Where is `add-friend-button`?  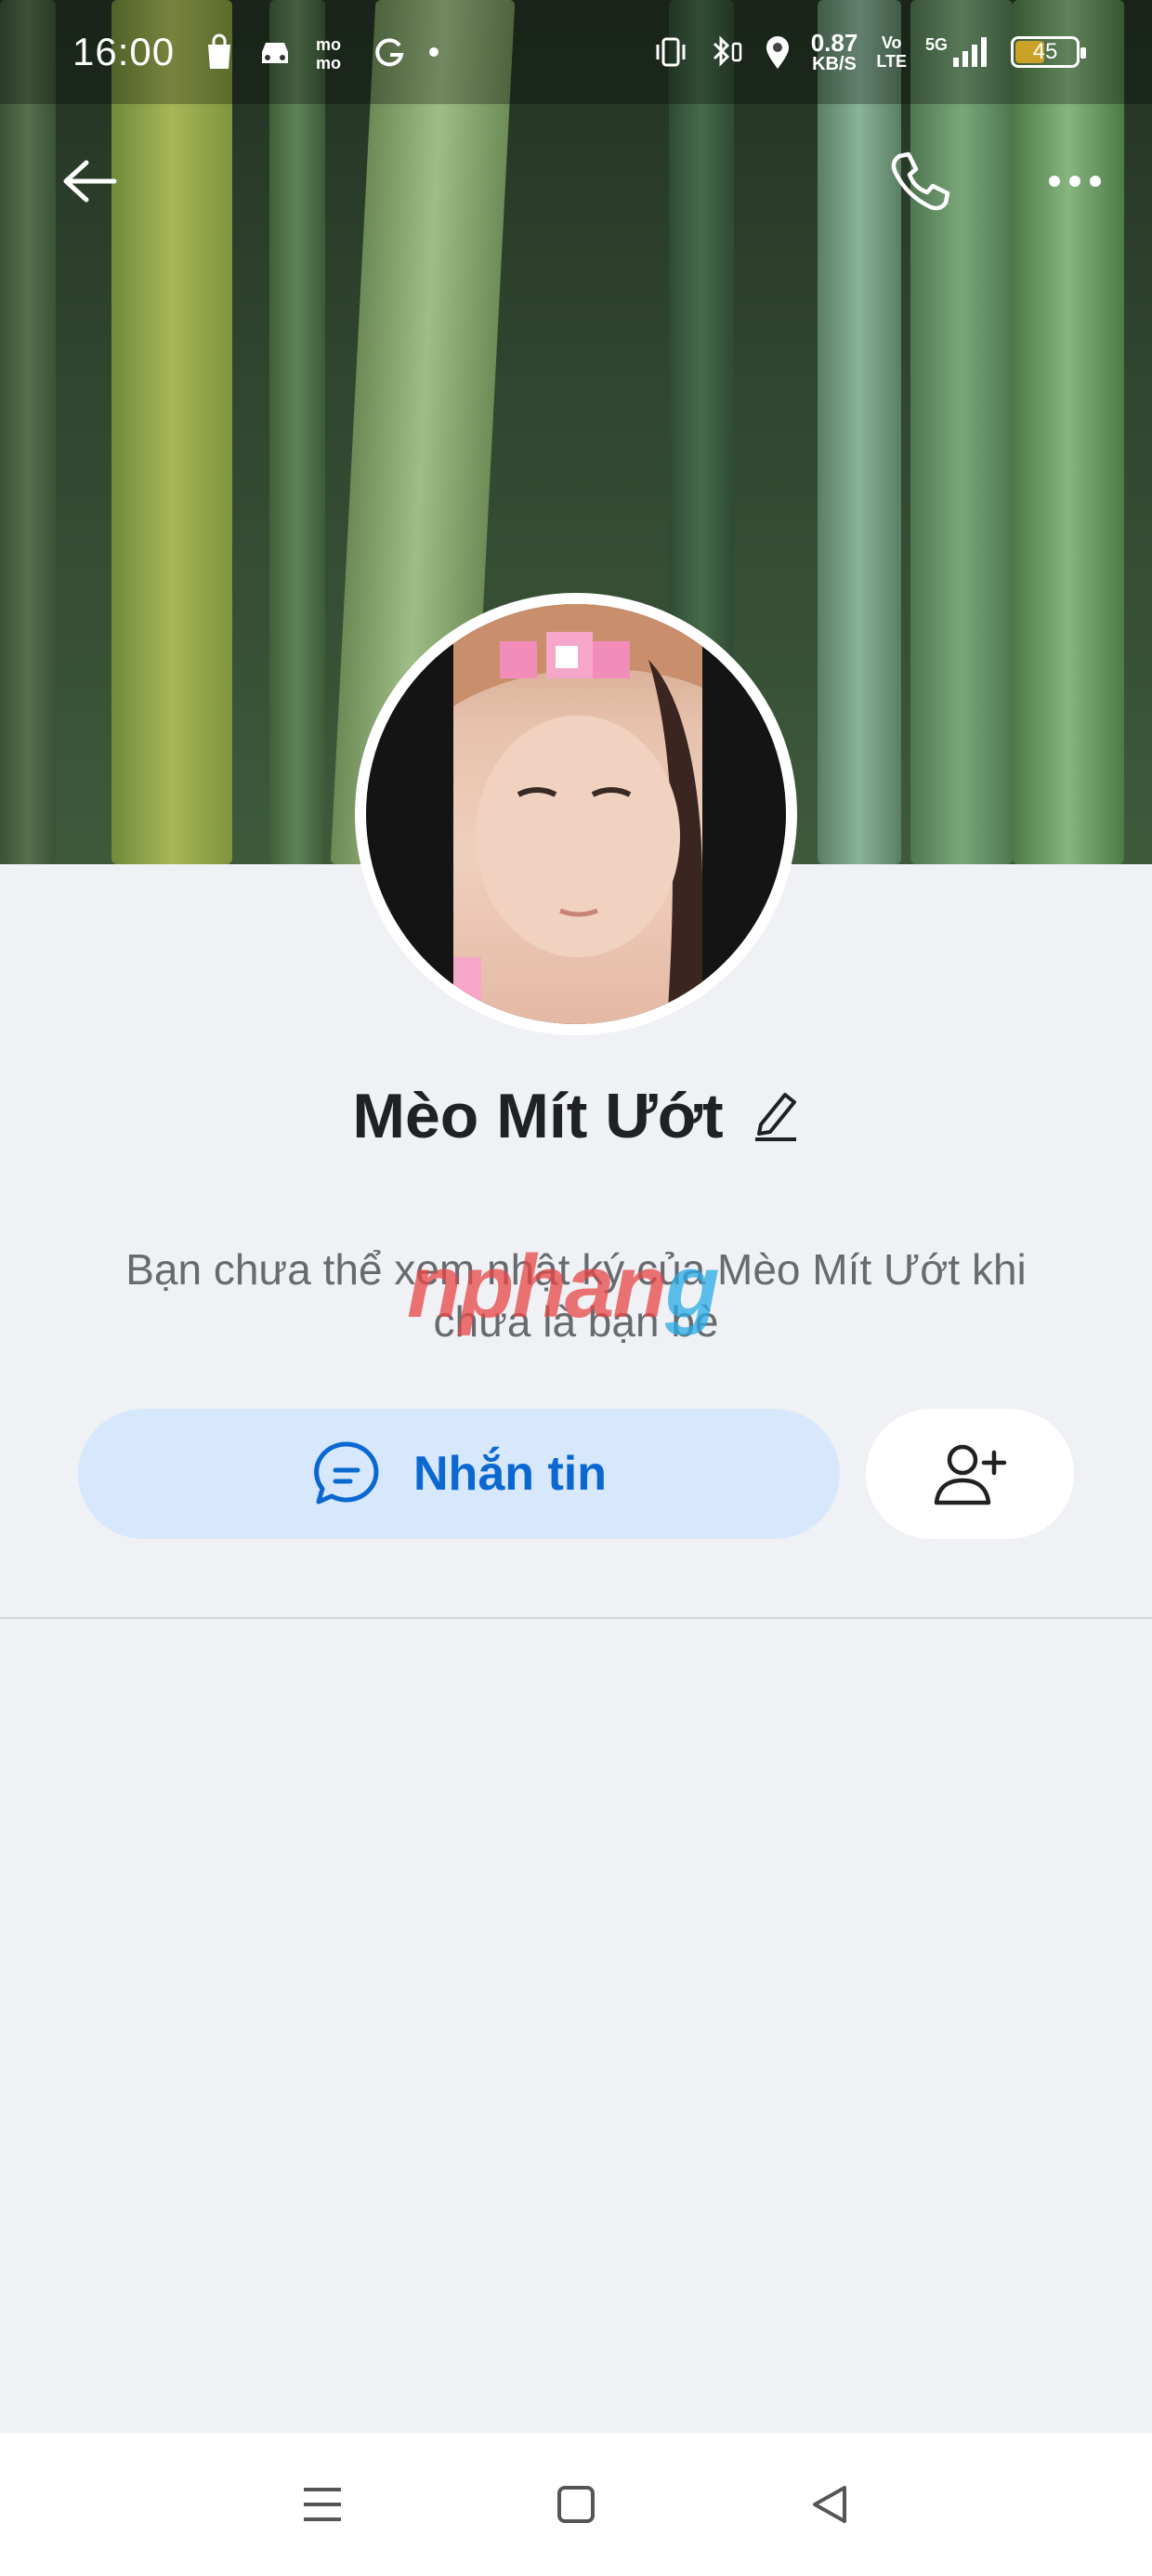
add-friend-button is located at coordinates (970, 1474).